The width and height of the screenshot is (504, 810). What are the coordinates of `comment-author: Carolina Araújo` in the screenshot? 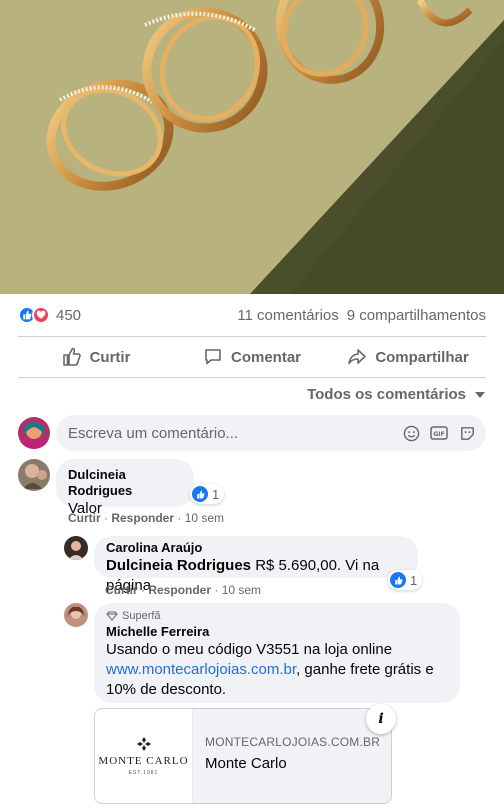 It's located at (256, 548).